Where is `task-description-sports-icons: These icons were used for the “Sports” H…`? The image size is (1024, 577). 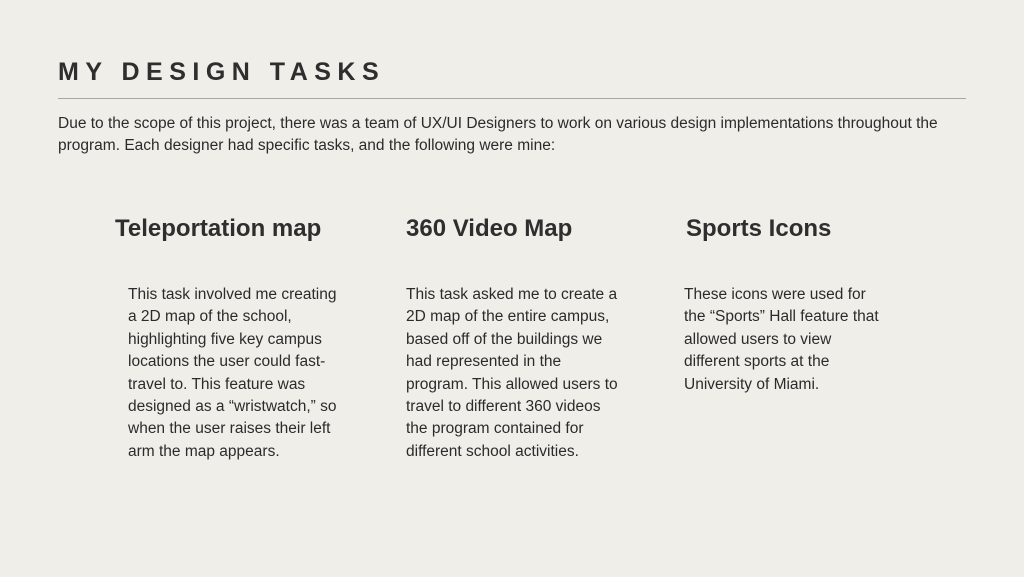
task-description-sports-icons: These icons were used for the “Sports” H… is located at coordinates (781, 339).